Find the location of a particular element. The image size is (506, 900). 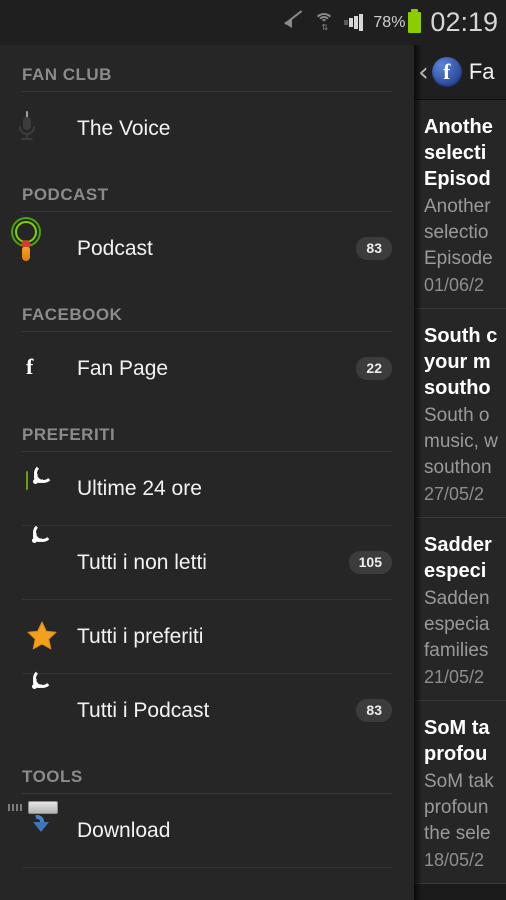

rss-dome-orange-icon is located at coordinates (43, 551).